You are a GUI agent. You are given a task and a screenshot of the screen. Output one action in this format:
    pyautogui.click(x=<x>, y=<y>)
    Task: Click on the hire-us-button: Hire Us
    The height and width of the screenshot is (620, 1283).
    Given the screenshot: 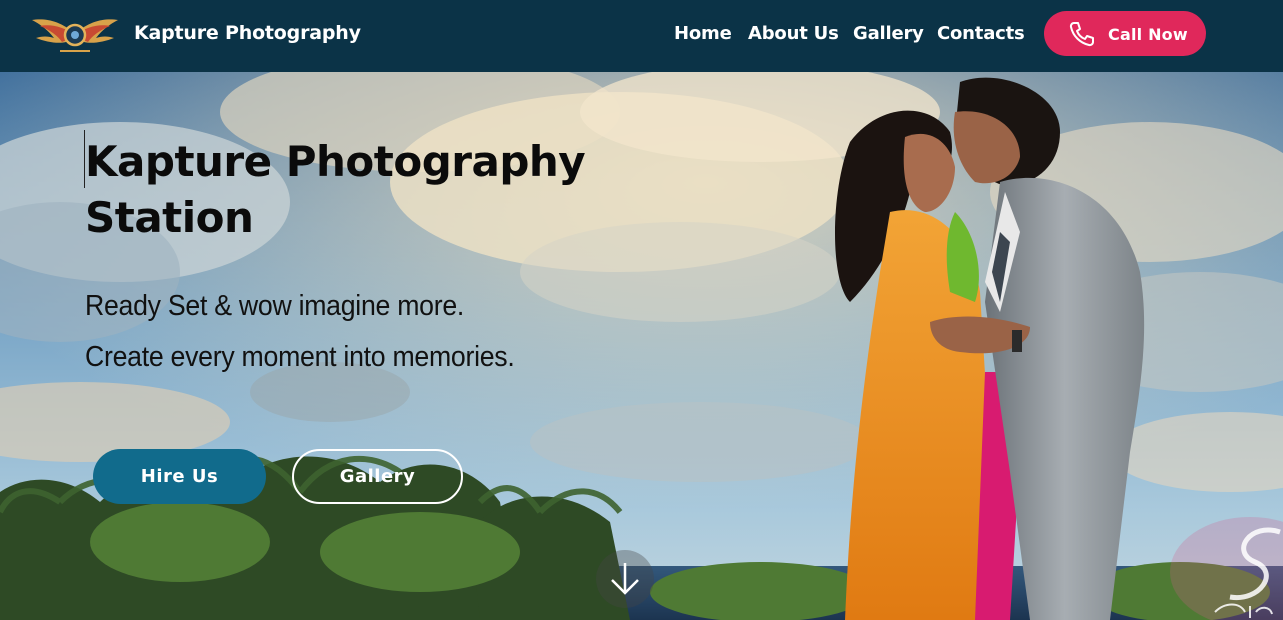 What is the action you would take?
    pyautogui.click(x=179, y=476)
    